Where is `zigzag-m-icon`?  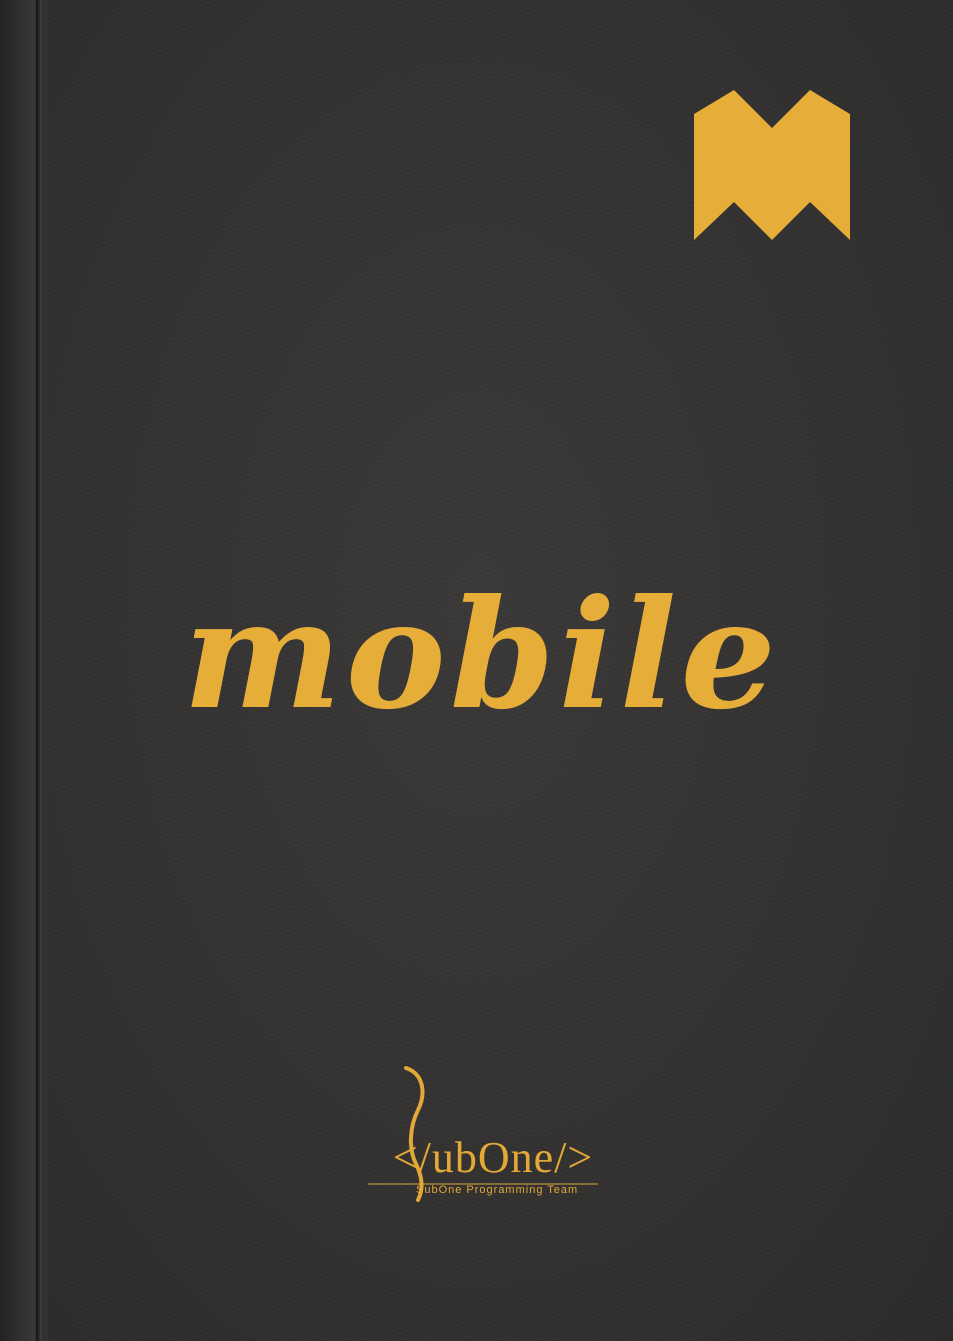 zigzag-m-icon is located at coordinates (772, 165).